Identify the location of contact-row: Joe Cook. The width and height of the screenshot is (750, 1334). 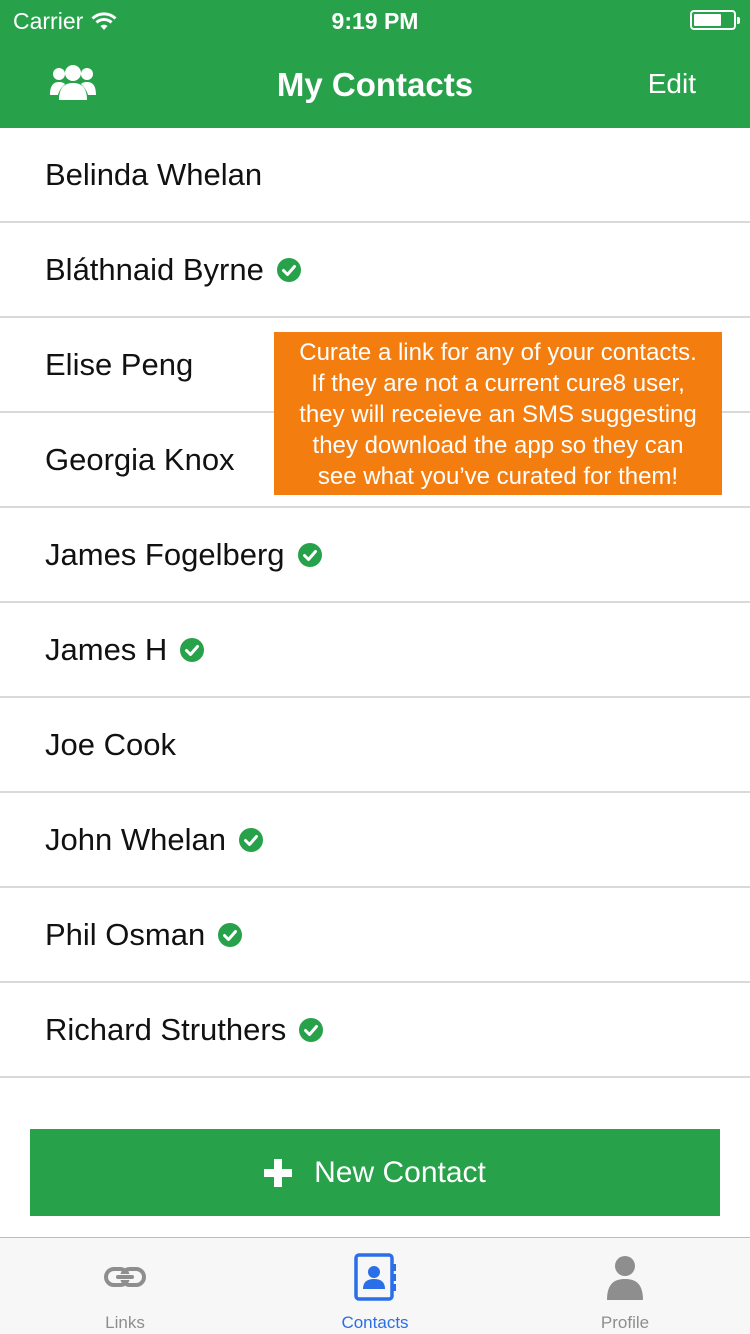
(375, 745).